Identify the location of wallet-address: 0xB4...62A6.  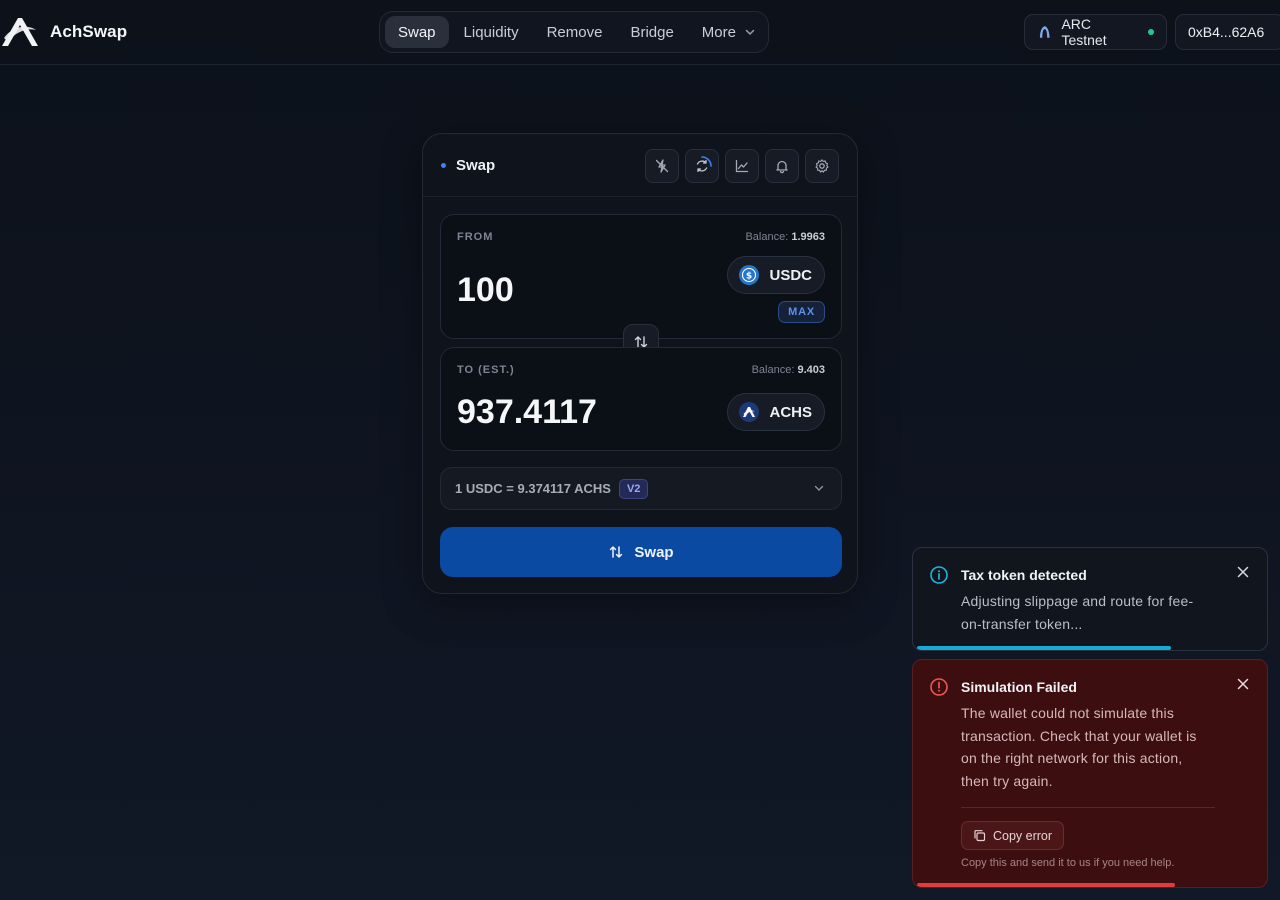
(1226, 32).